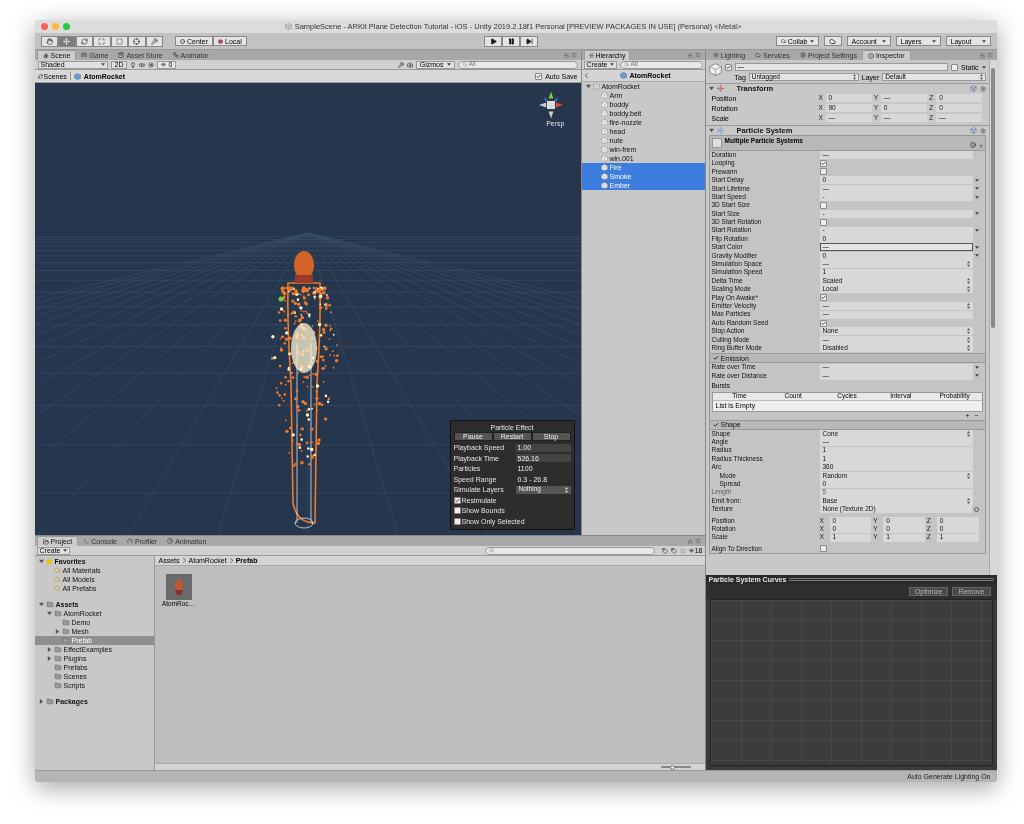 The image size is (1024, 824). I want to click on minus-icon, so click(976, 415).